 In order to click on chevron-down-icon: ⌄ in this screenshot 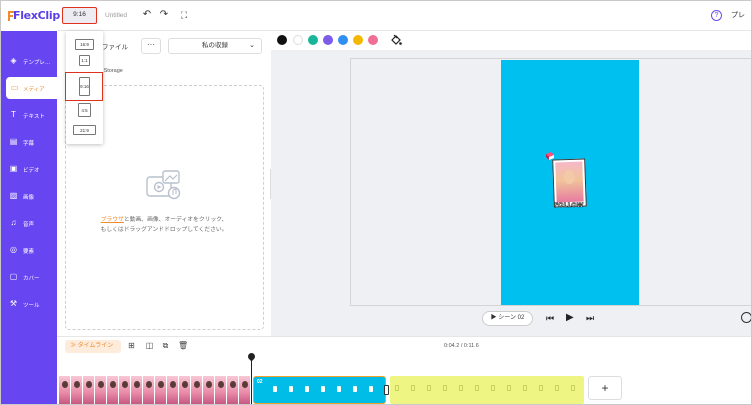, I will do `click(252, 45)`.